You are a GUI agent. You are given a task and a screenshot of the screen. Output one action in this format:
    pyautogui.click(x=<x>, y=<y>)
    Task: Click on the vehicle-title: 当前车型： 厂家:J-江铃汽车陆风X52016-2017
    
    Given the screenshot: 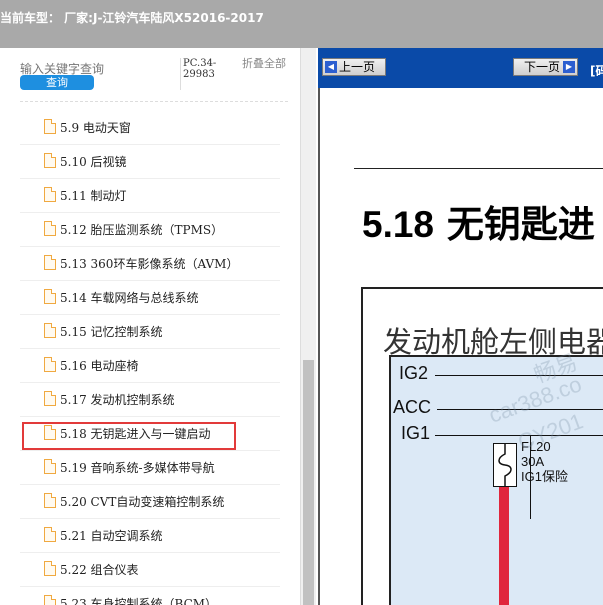 What is the action you would take?
    pyautogui.click(x=132, y=18)
    